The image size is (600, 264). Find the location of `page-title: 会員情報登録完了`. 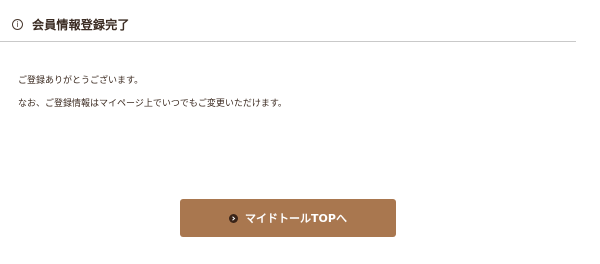

page-title: 会員情報登録完了 is located at coordinates (81, 25).